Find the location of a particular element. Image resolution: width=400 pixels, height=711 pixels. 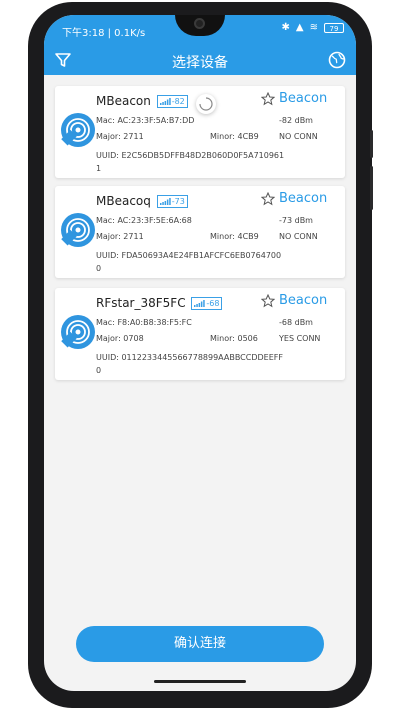

status-icons: ✱ ▲ ≋ 79 is located at coordinates (313, 28).